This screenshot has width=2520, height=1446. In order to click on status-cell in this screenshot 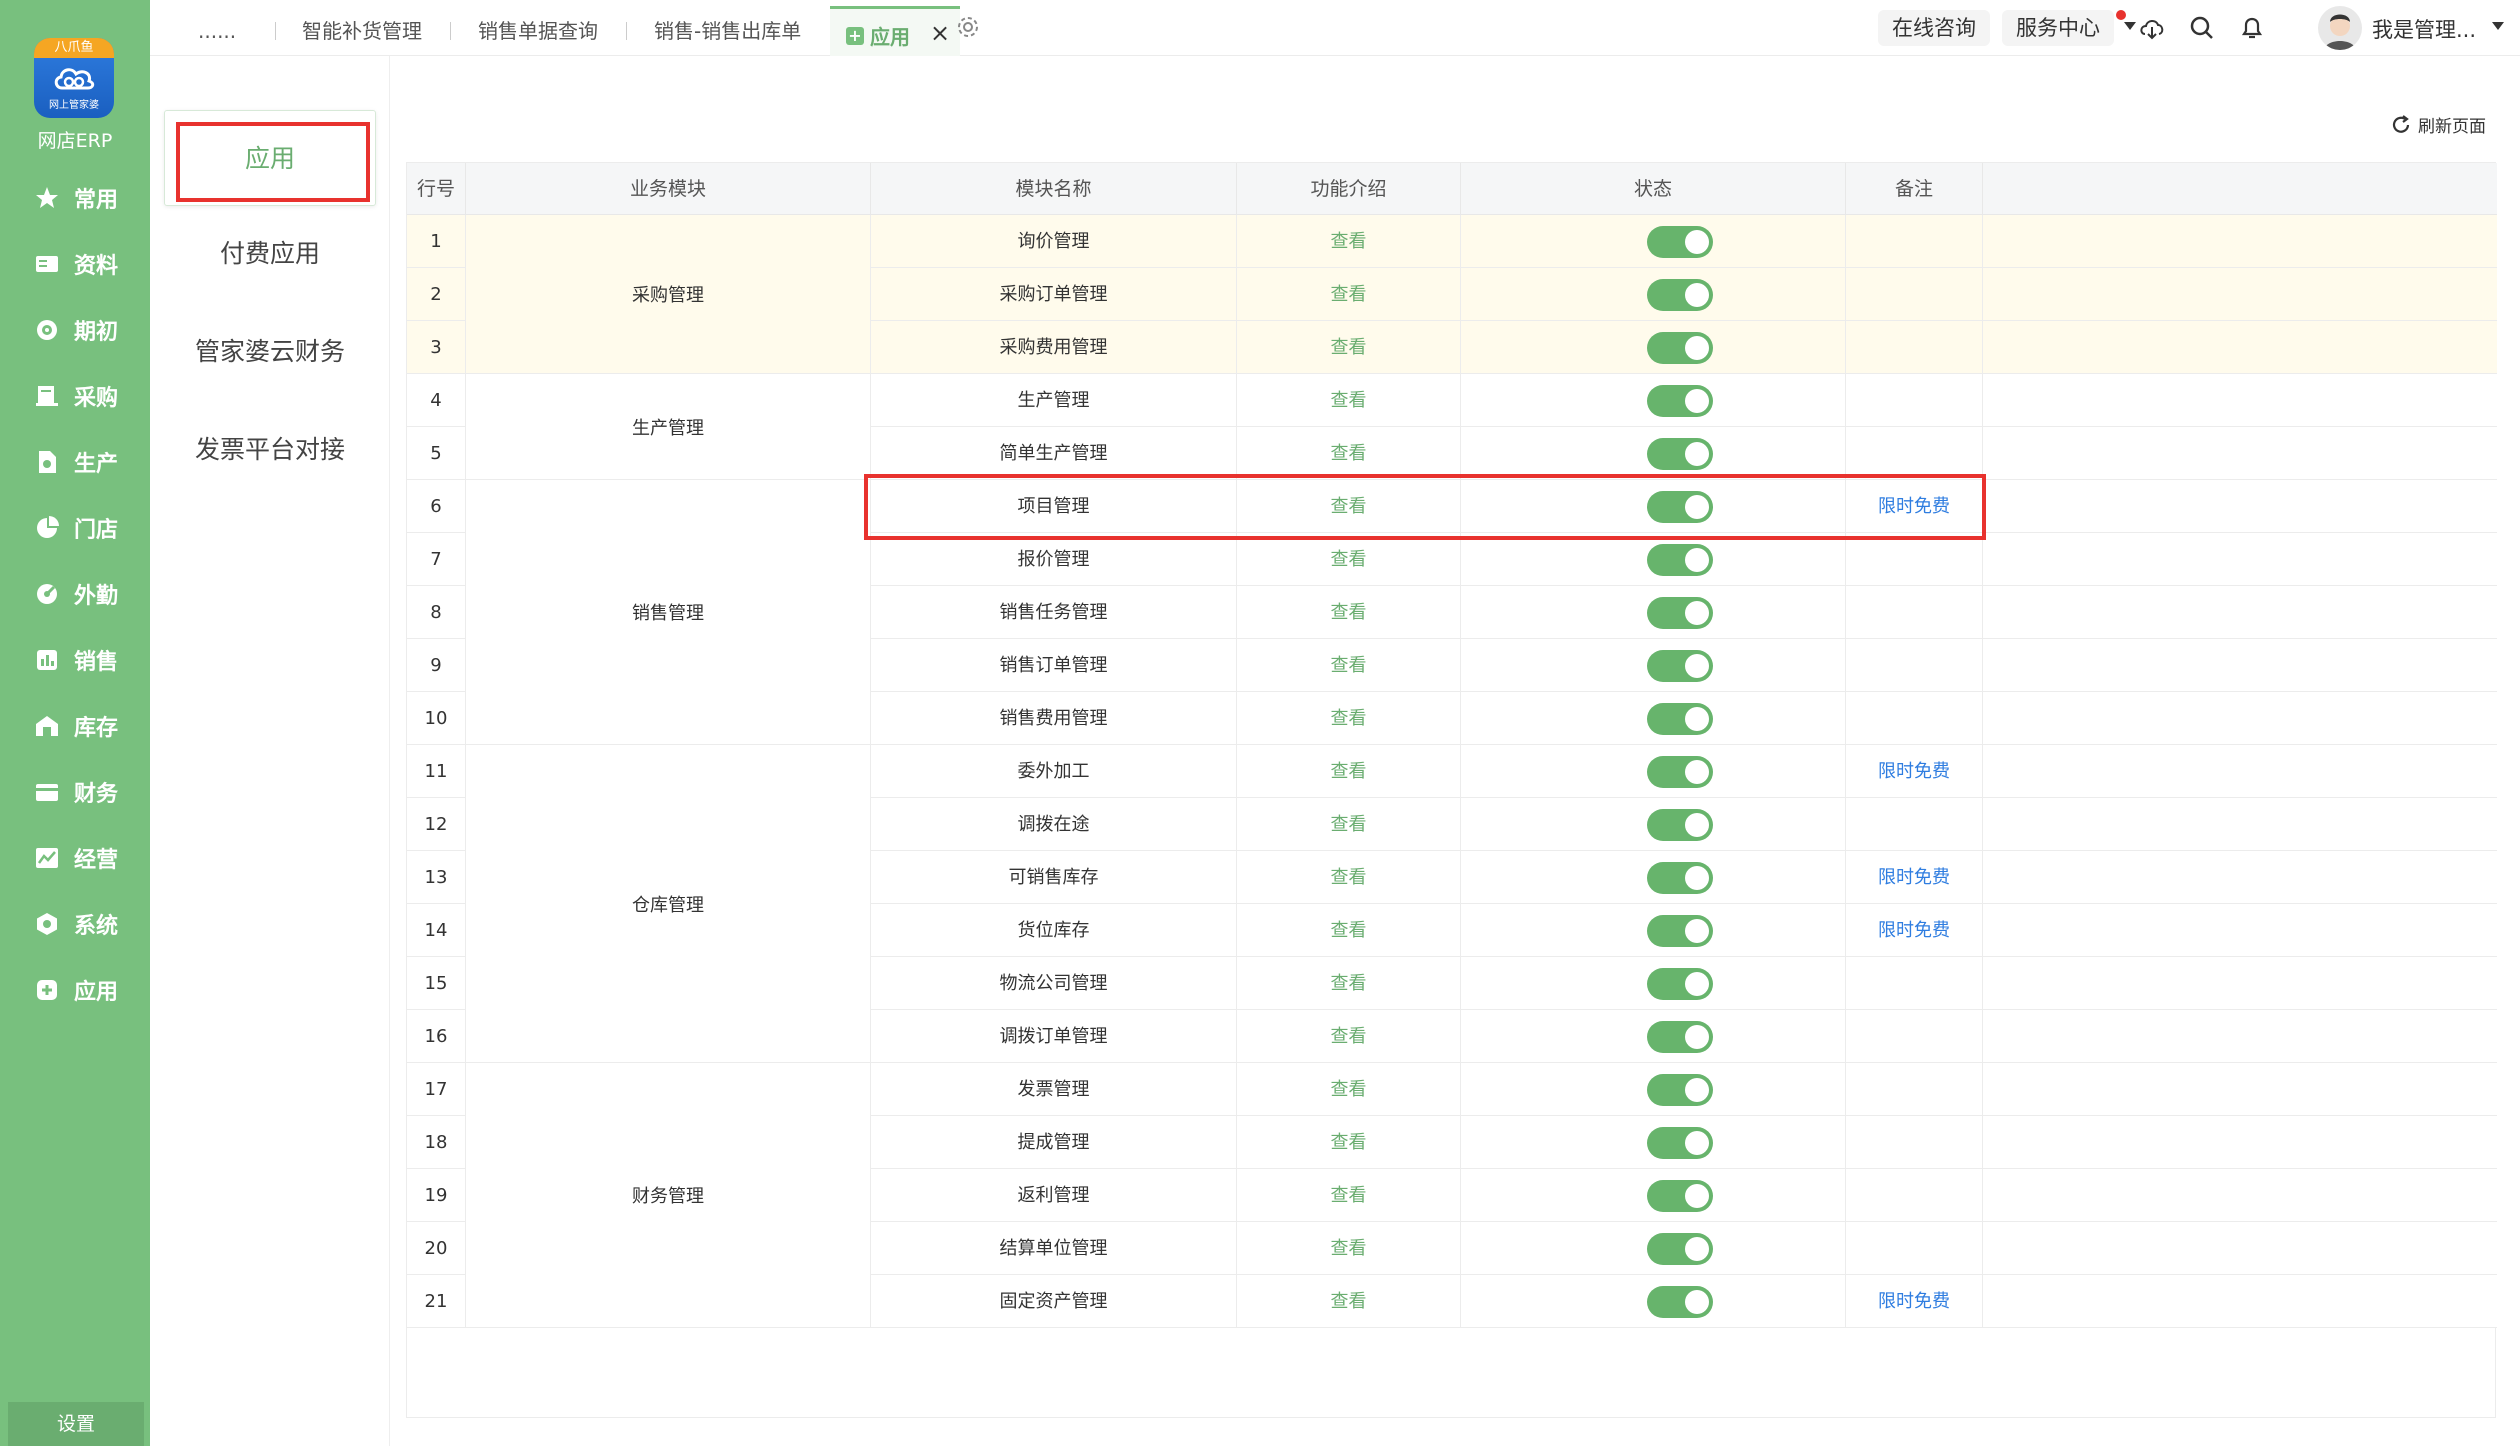, I will do `click(1653, 294)`.